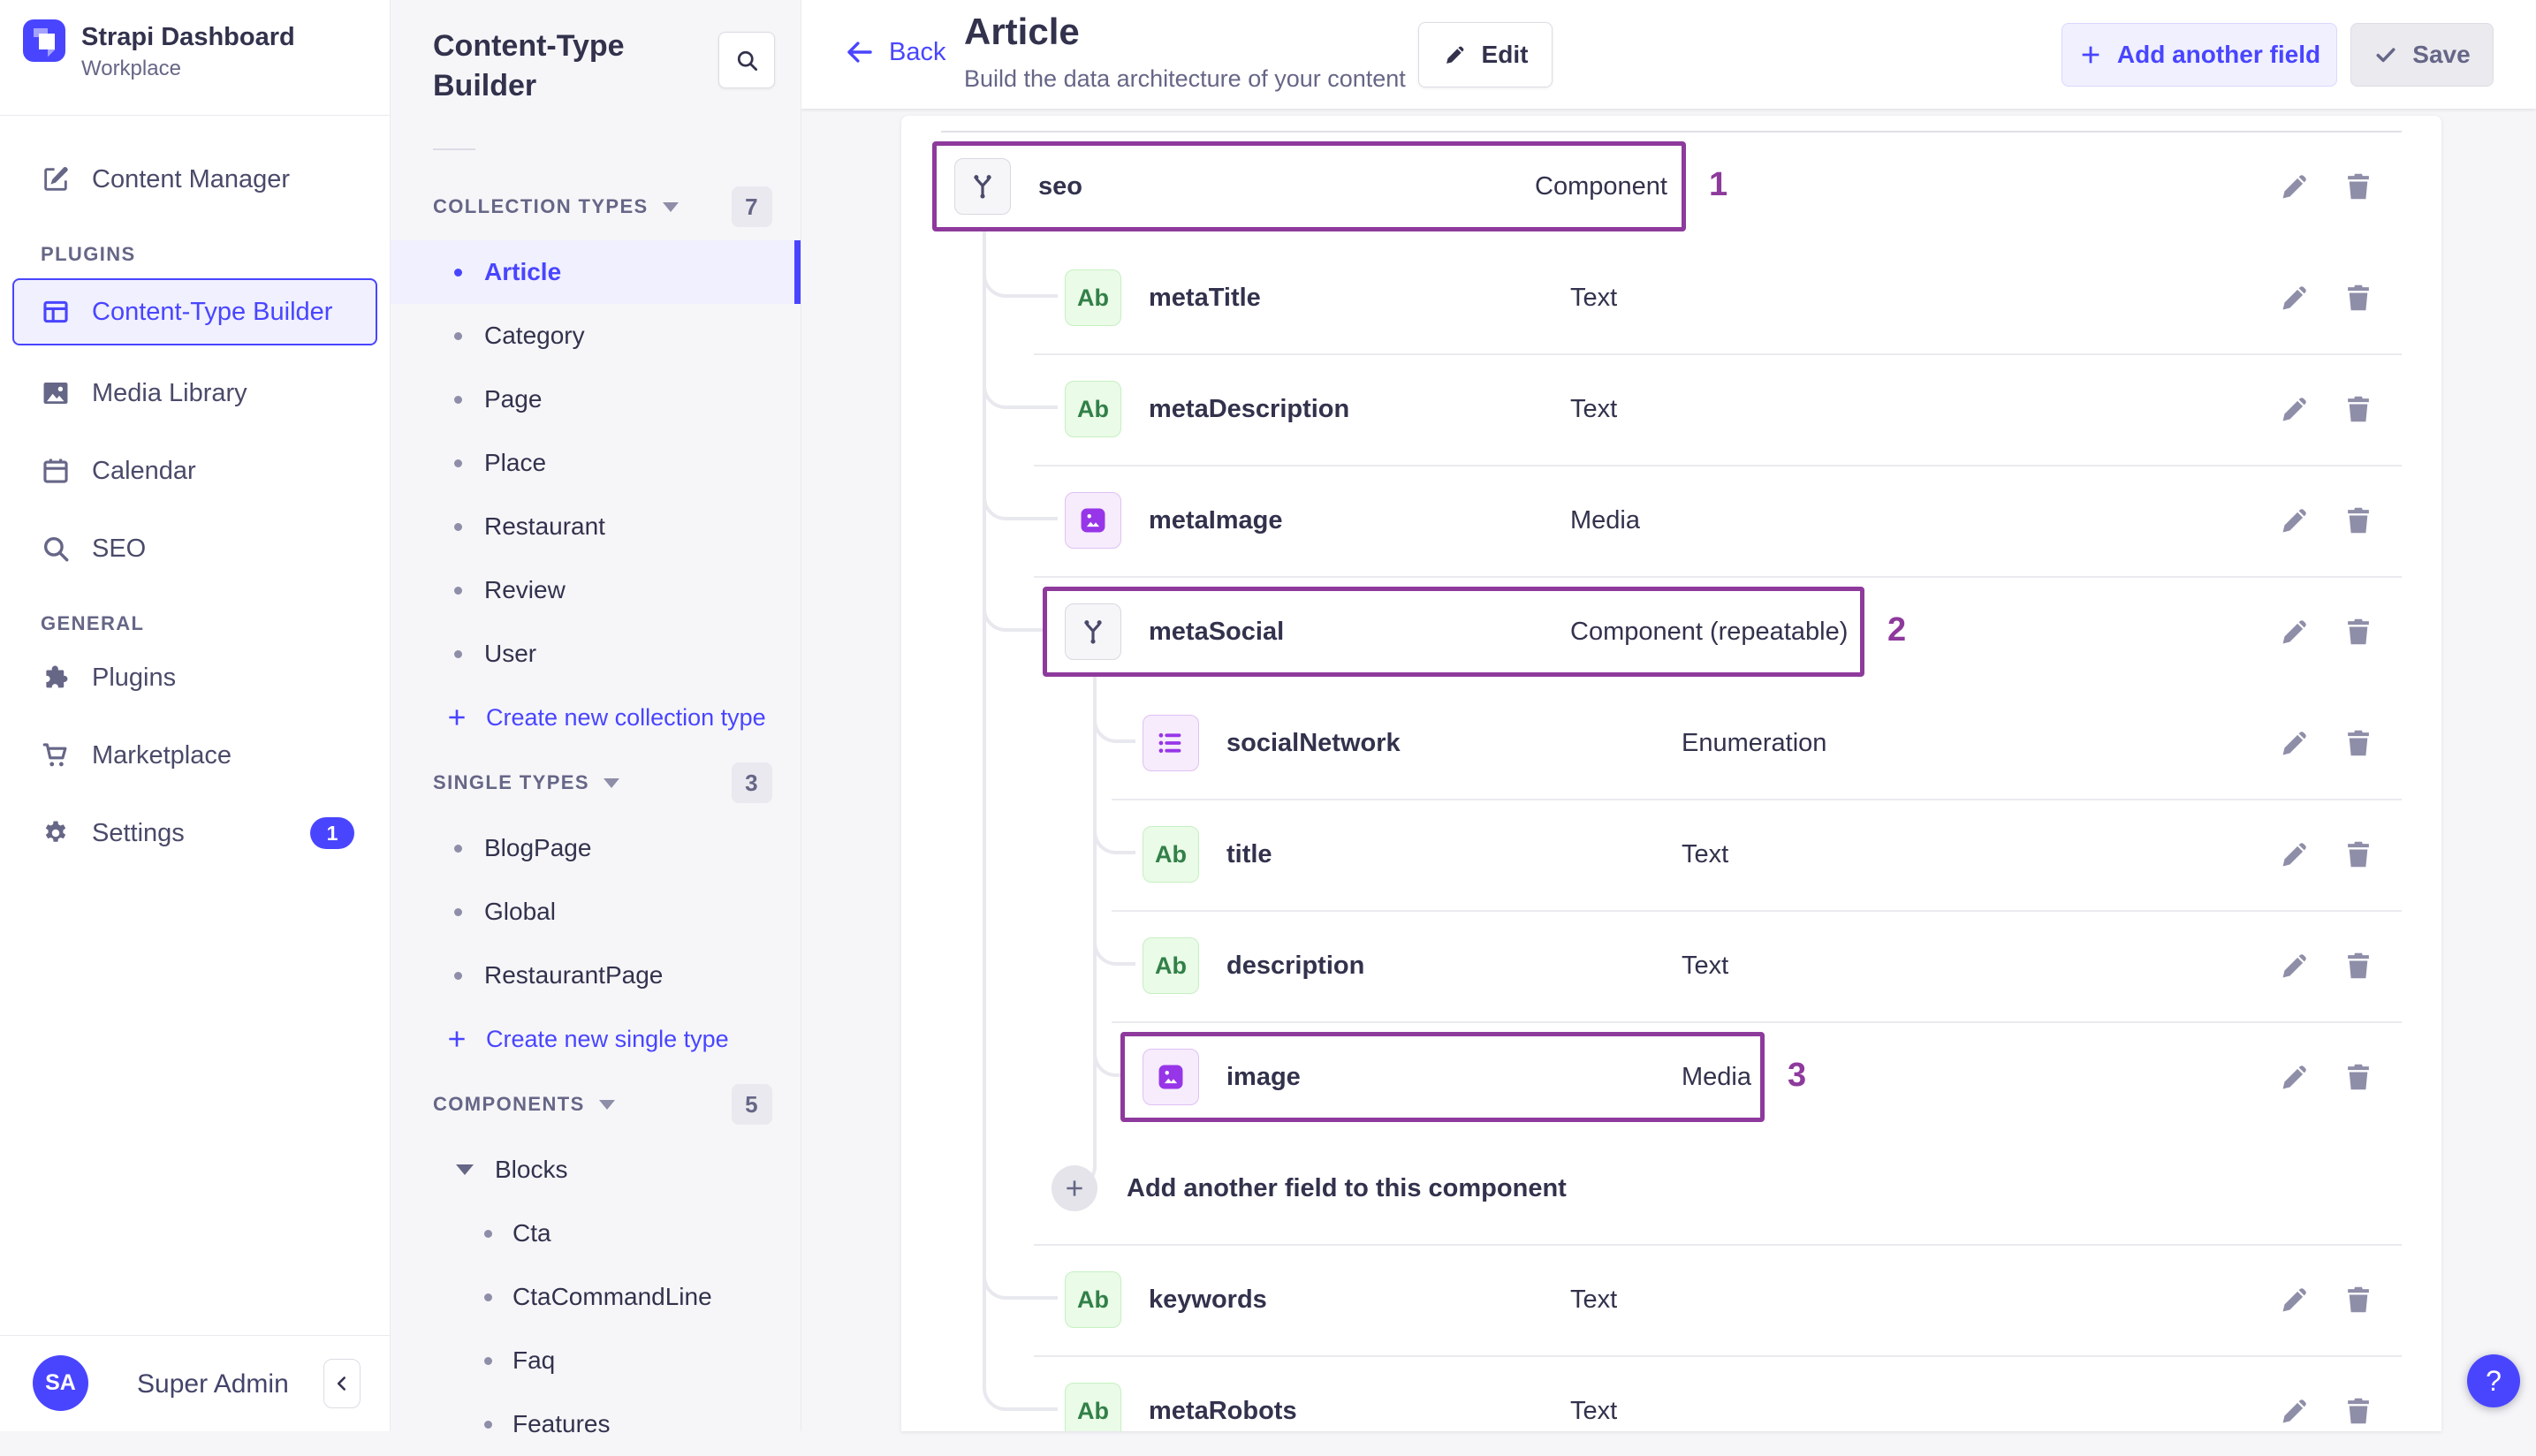  Describe the element at coordinates (454, 149) in the screenshot. I see `divider` at that location.